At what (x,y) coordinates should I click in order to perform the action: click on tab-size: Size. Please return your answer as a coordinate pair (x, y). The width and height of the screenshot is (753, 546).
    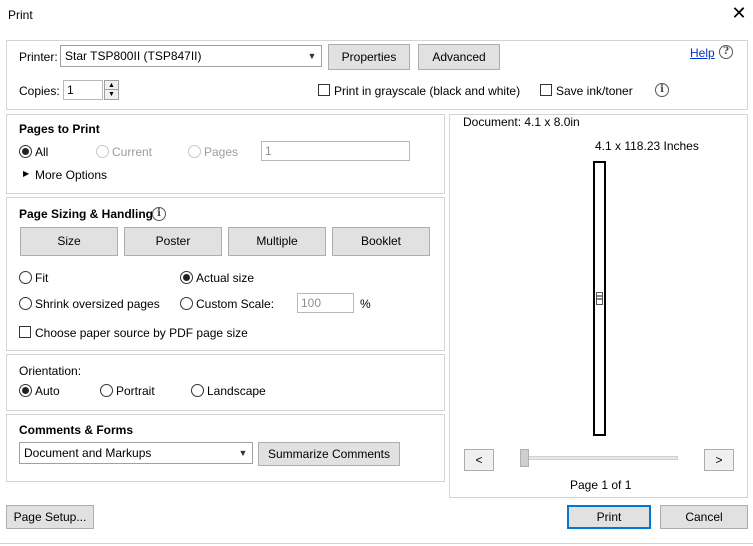
    Looking at the image, I should click on (69, 241).